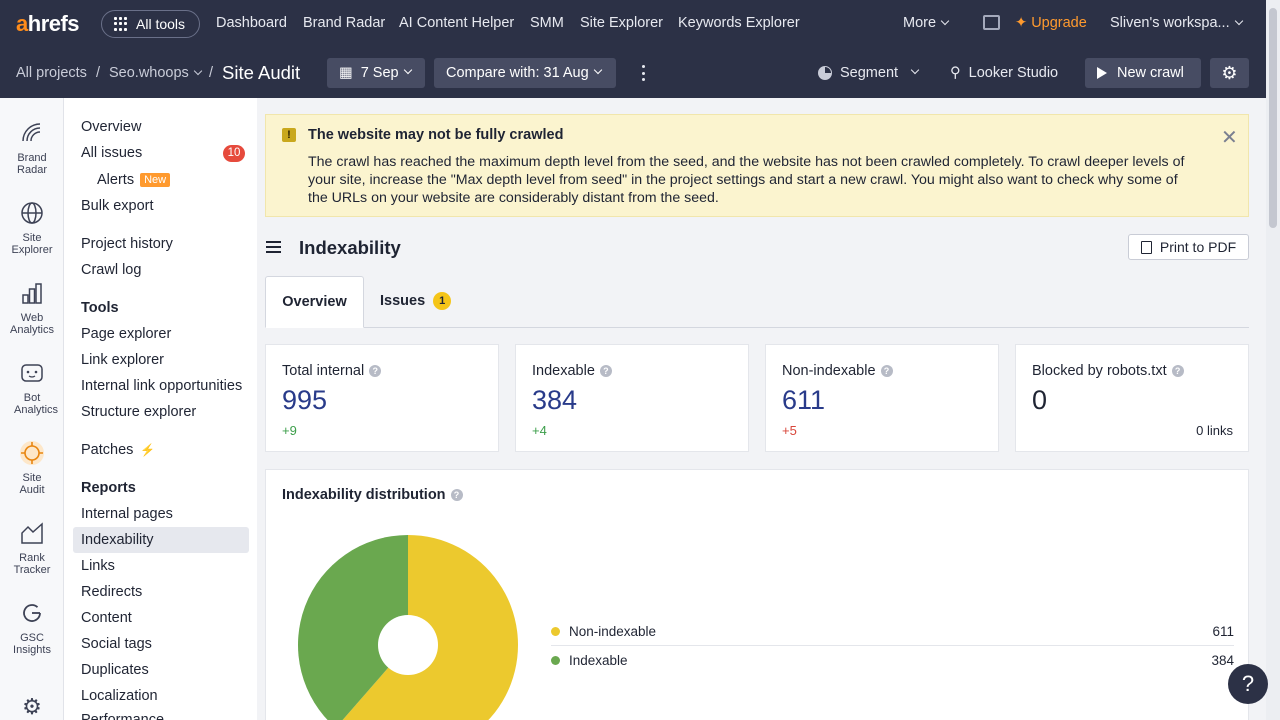  I want to click on rail-web-analytics: Web Analytics, so click(32, 308).